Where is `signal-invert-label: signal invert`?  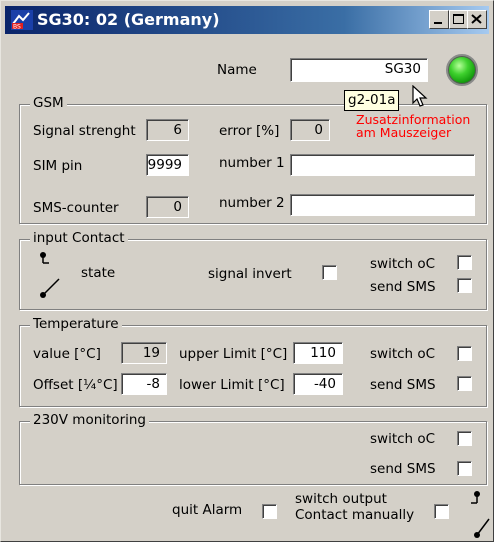
signal-invert-label: signal invert is located at coordinates (250, 274).